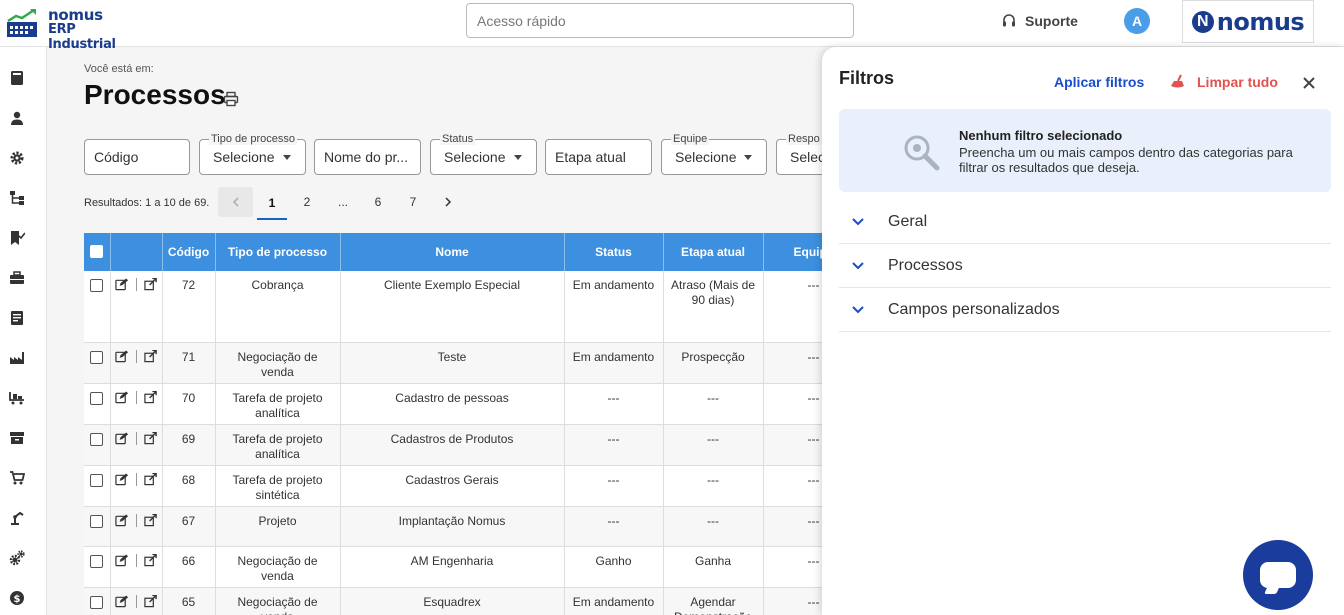 This screenshot has width=1344, height=615. What do you see at coordinates (1224, 82) in the screenshot?
I see `clear-all-button: Limpar tudo` at bounding box center [1224, 82].